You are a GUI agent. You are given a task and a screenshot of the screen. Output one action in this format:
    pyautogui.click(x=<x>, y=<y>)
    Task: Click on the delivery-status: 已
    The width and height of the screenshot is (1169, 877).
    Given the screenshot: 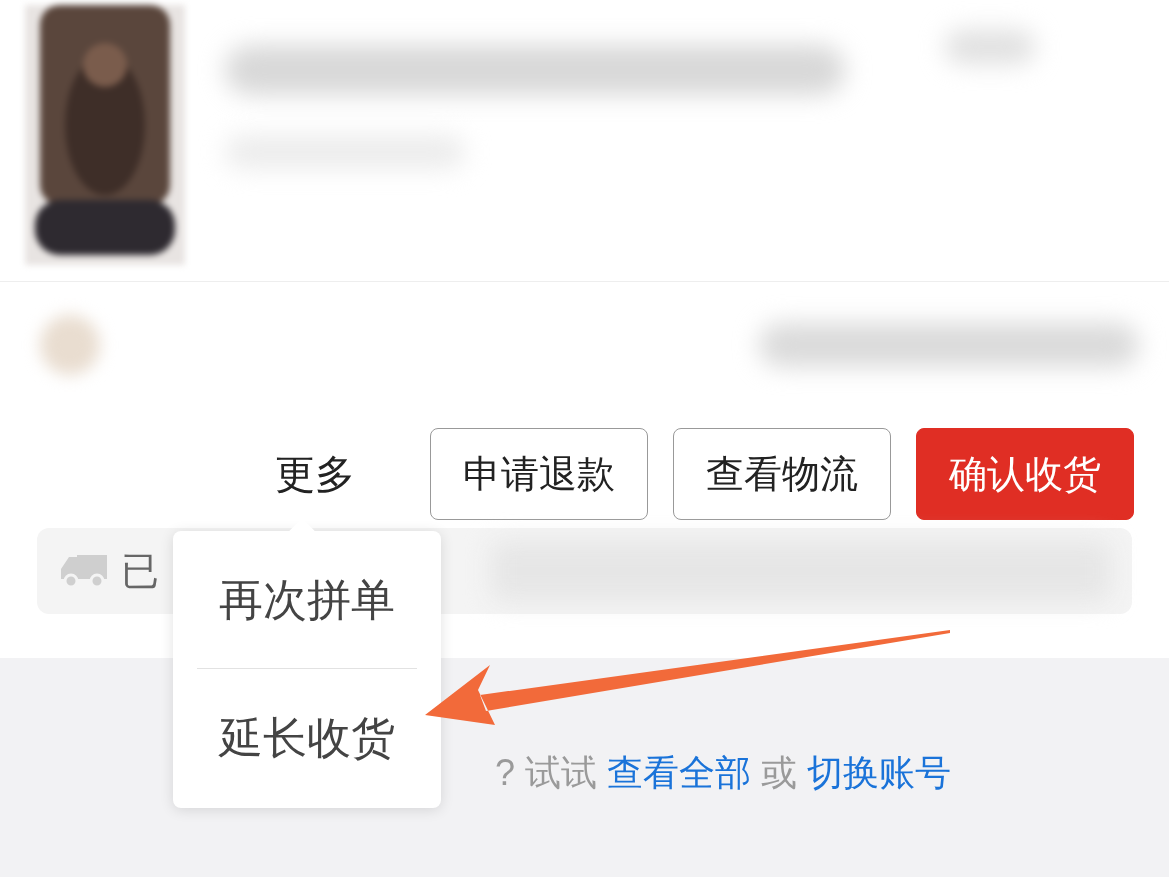 What is the action you would take?
    pyautogui.click(x=140, y=571)
    